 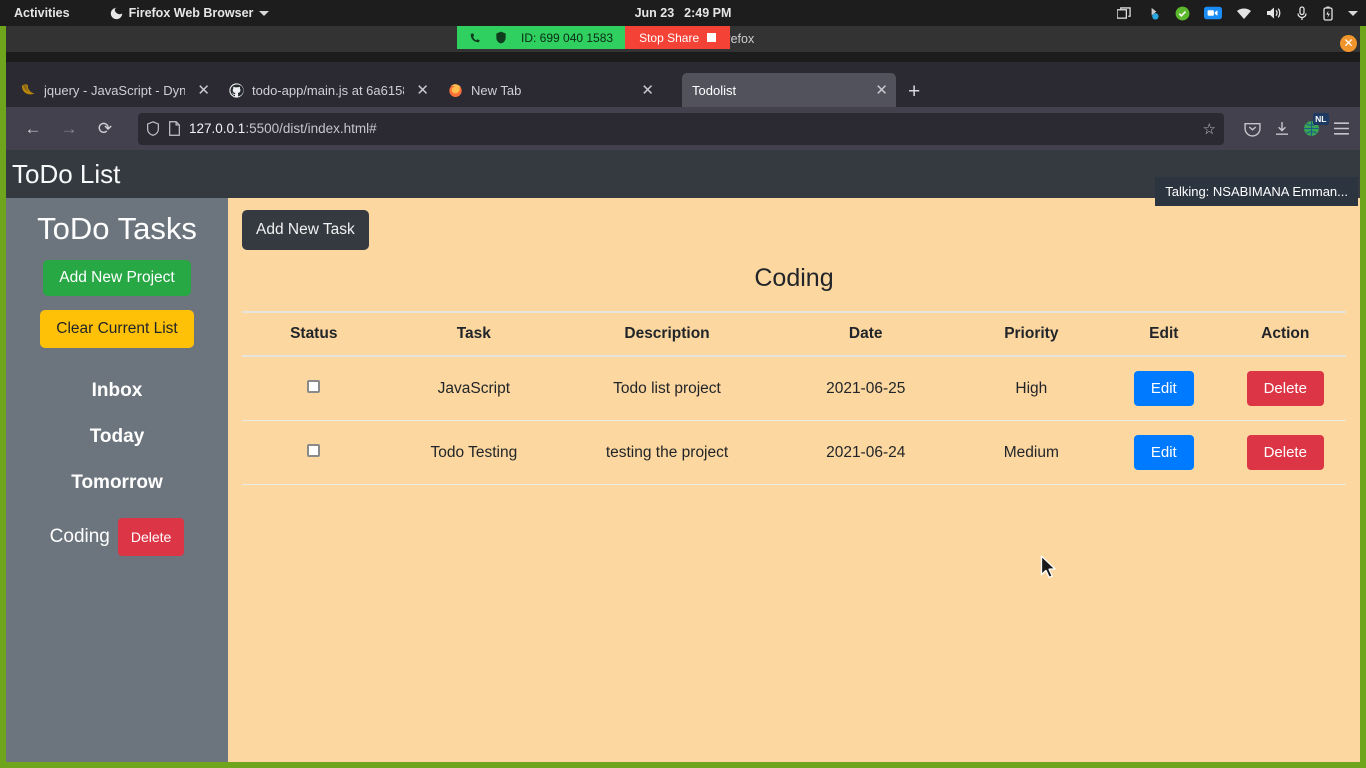 What do you see at coordinates (117, 437) in the screenshot?
I see `sidebar-item-today: Today` at bounding box center [117, 437].